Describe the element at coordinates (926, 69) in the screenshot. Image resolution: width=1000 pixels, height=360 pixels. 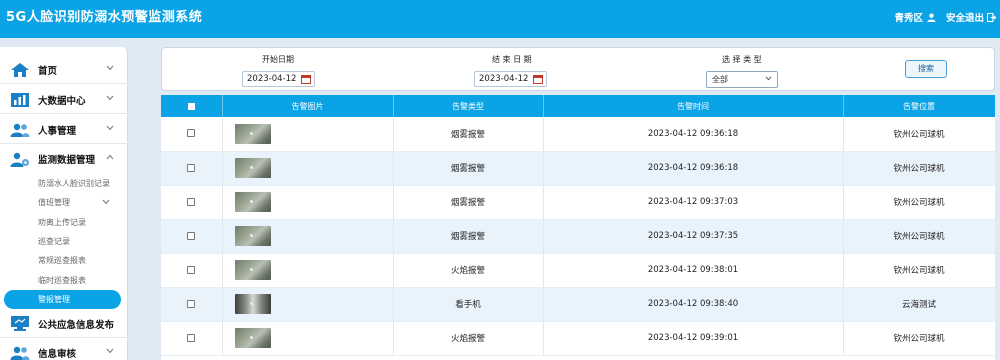
I see `search-button: 搜索` at that location.